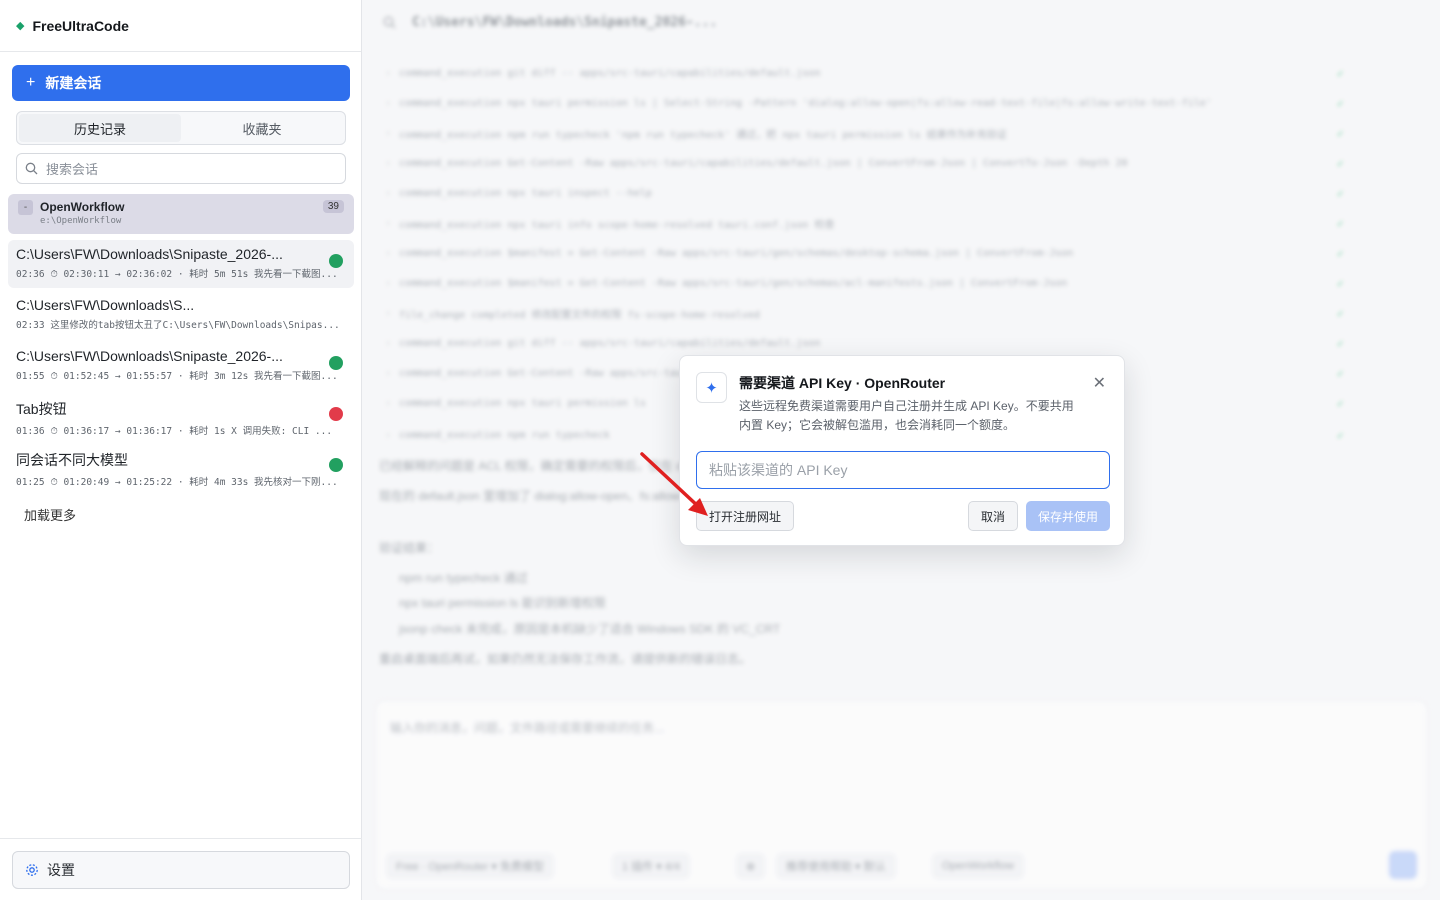  Describe the element at coordinates (31, 82) in the screenshot. I see `plus-icon: +` at that location.